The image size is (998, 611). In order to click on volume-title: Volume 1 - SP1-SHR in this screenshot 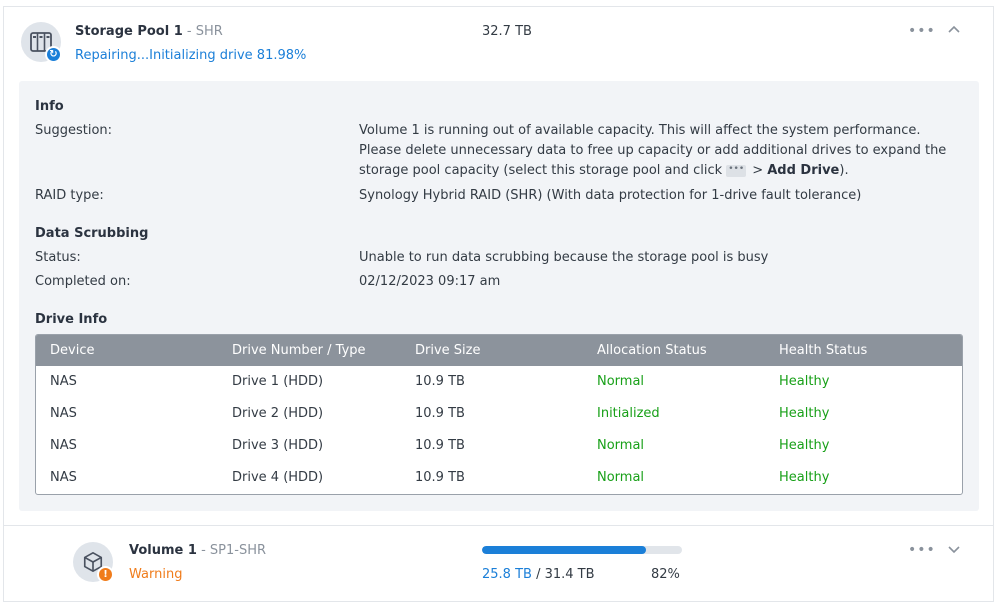, I will do `click(197, 550)`.